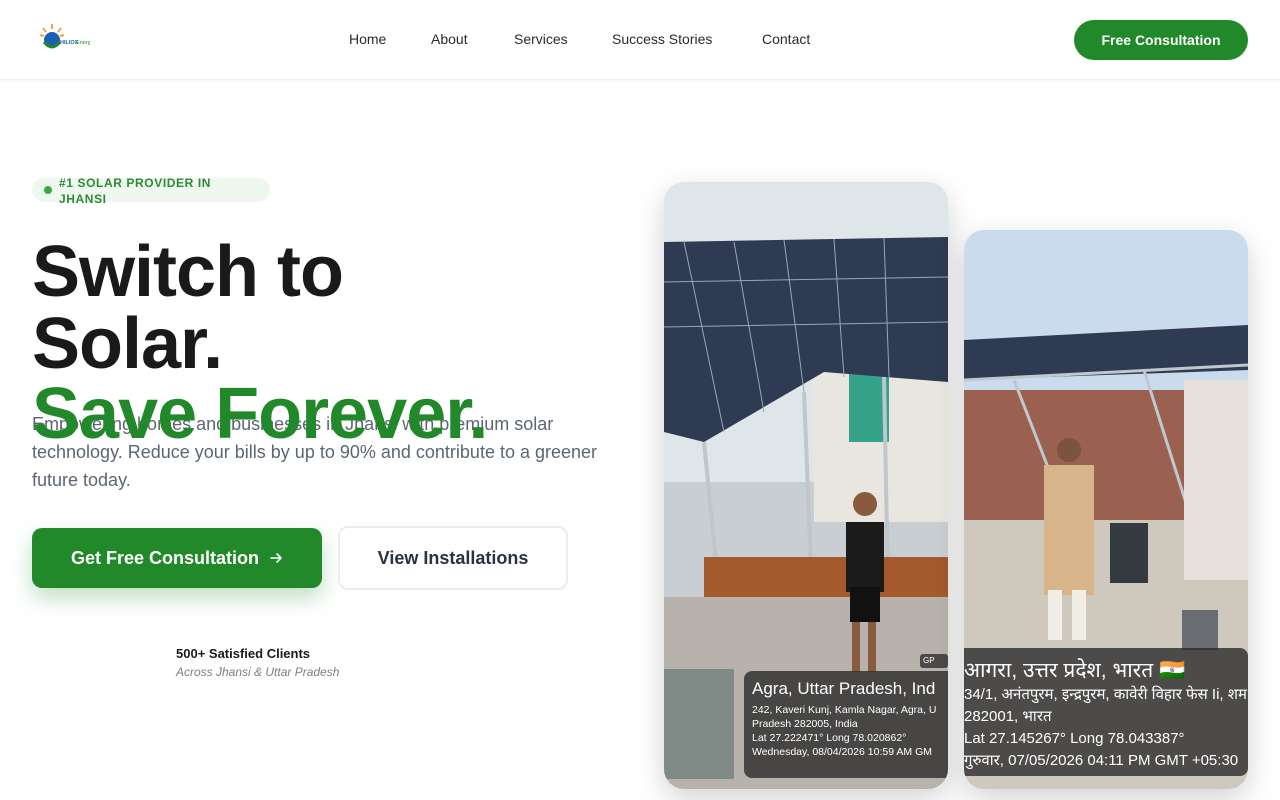 This screenshot has width=1280, height=800. Describe the element at coordinates (64, 39) in the screenshot. I see `company-logo: HILIOX Energy` at that location.